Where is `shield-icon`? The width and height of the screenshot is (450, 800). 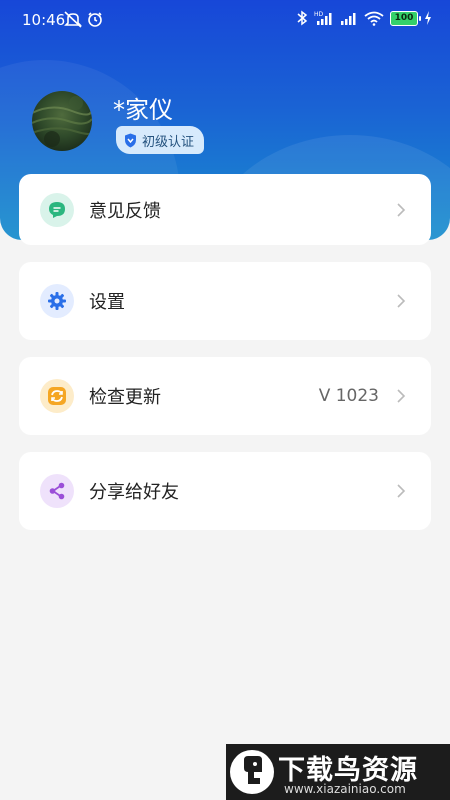
shield-icon is located at coordinates (130, 140).